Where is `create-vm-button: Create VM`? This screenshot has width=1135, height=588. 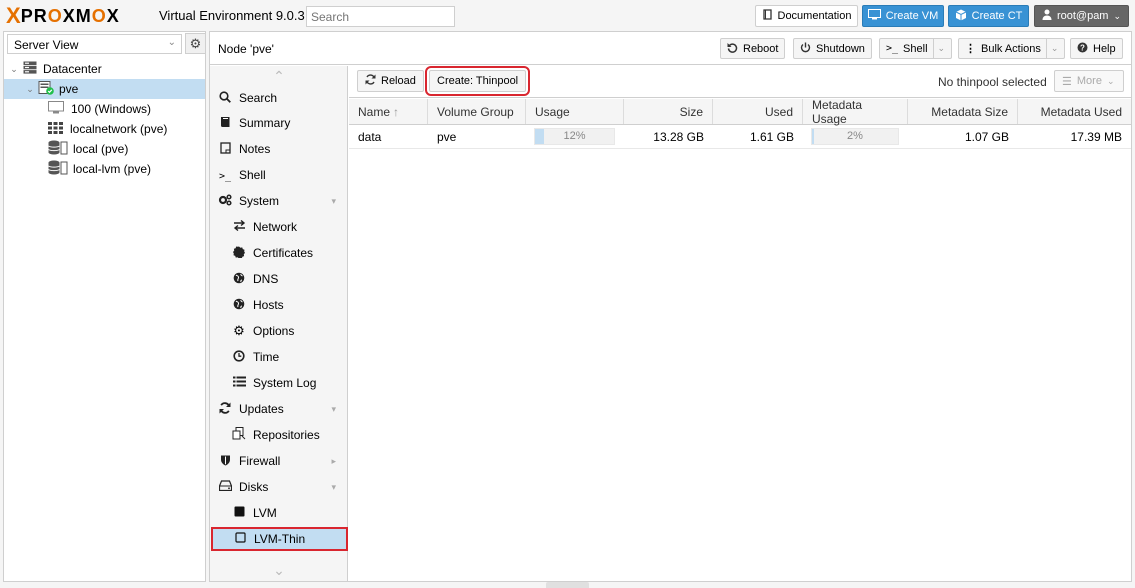
create-vm-button: Create VM is located at coordinates (903, 16).